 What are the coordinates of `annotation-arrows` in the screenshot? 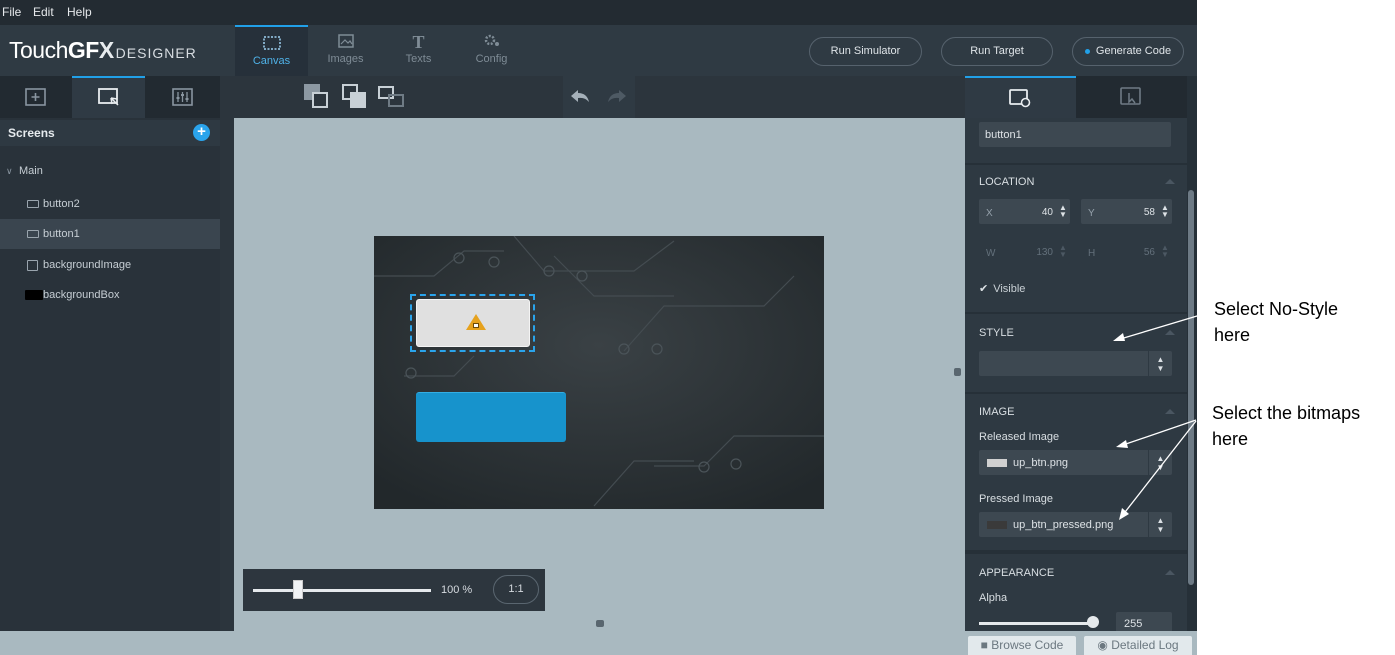 It's located at (1160, 416).